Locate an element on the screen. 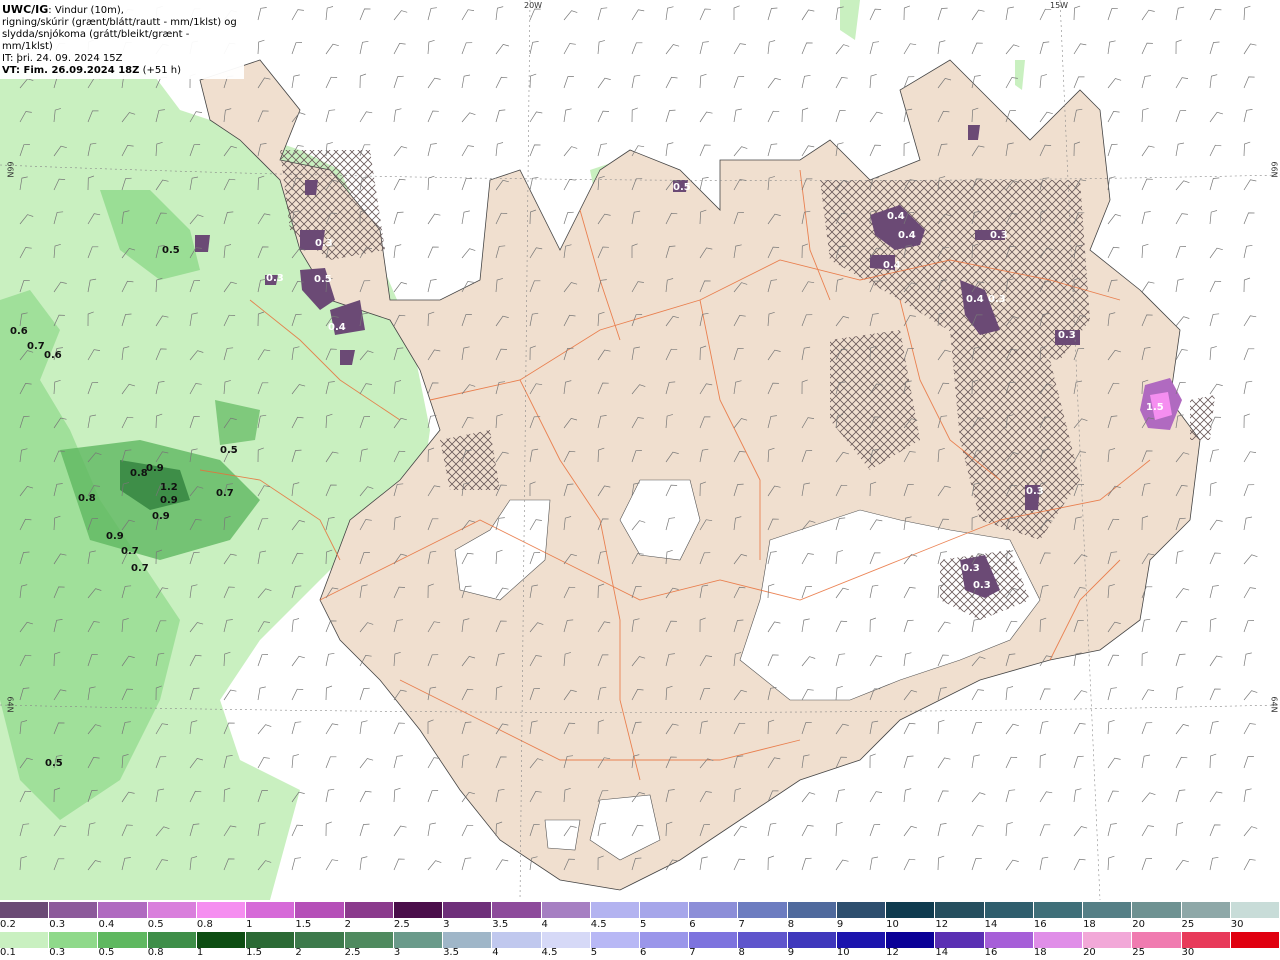  snow-legend-tick: 7 is located at coordinates (741, 924).